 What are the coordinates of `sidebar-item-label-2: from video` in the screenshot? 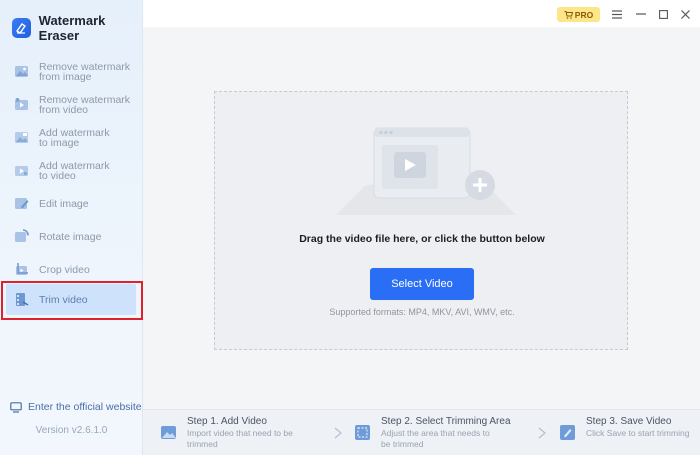 It's located at (64, 109).